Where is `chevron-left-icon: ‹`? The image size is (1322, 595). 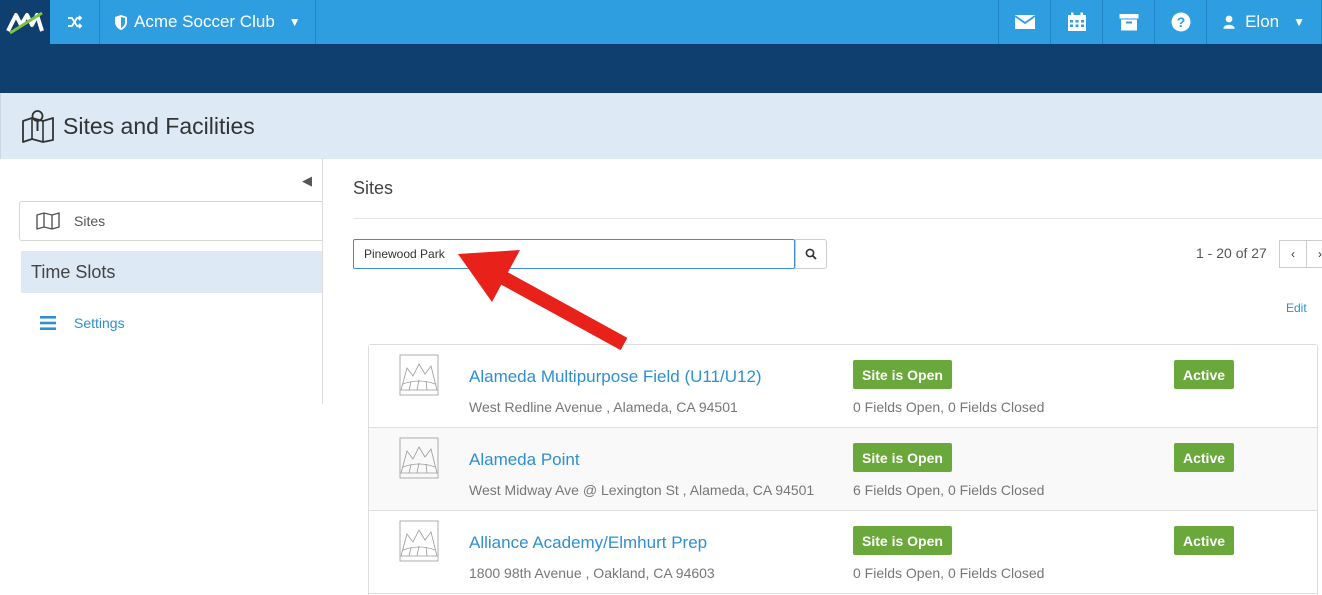
chevron-left-icon: ‹ is located at coordinates (1293, 254).